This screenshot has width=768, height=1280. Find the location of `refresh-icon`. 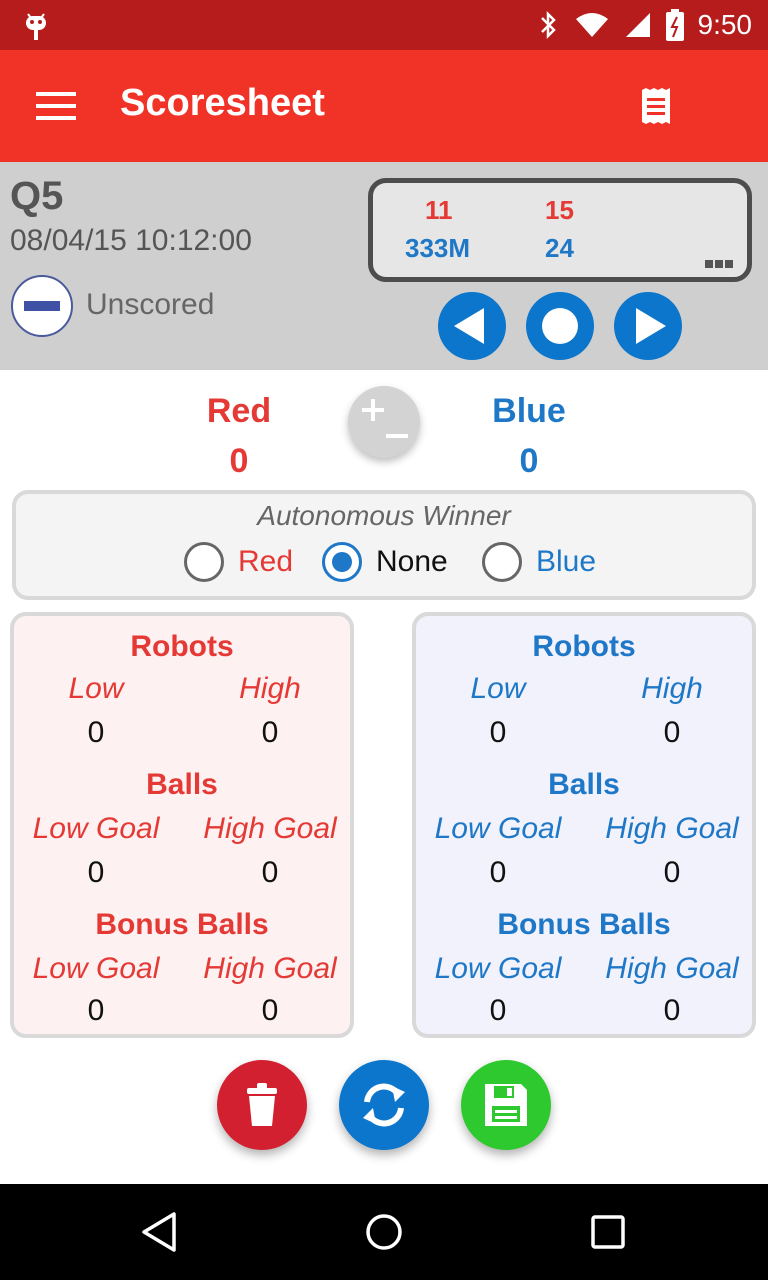

refresh-icon is located at coordinates (384, 1105).